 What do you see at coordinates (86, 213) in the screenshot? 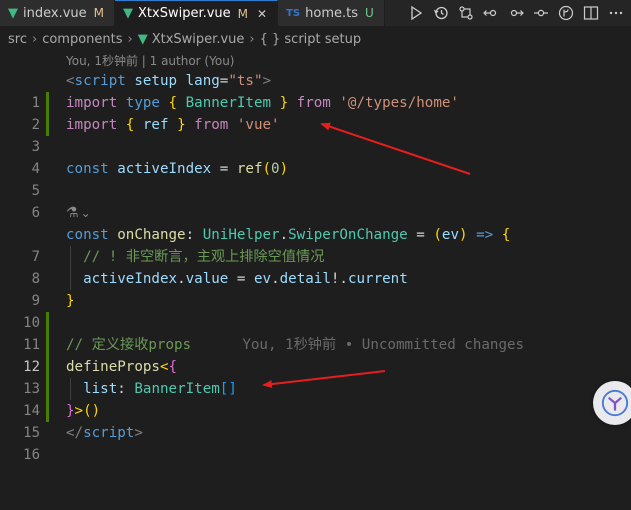
I see `chevron-down-icon: ⌄` at bounding box center [86, 213].